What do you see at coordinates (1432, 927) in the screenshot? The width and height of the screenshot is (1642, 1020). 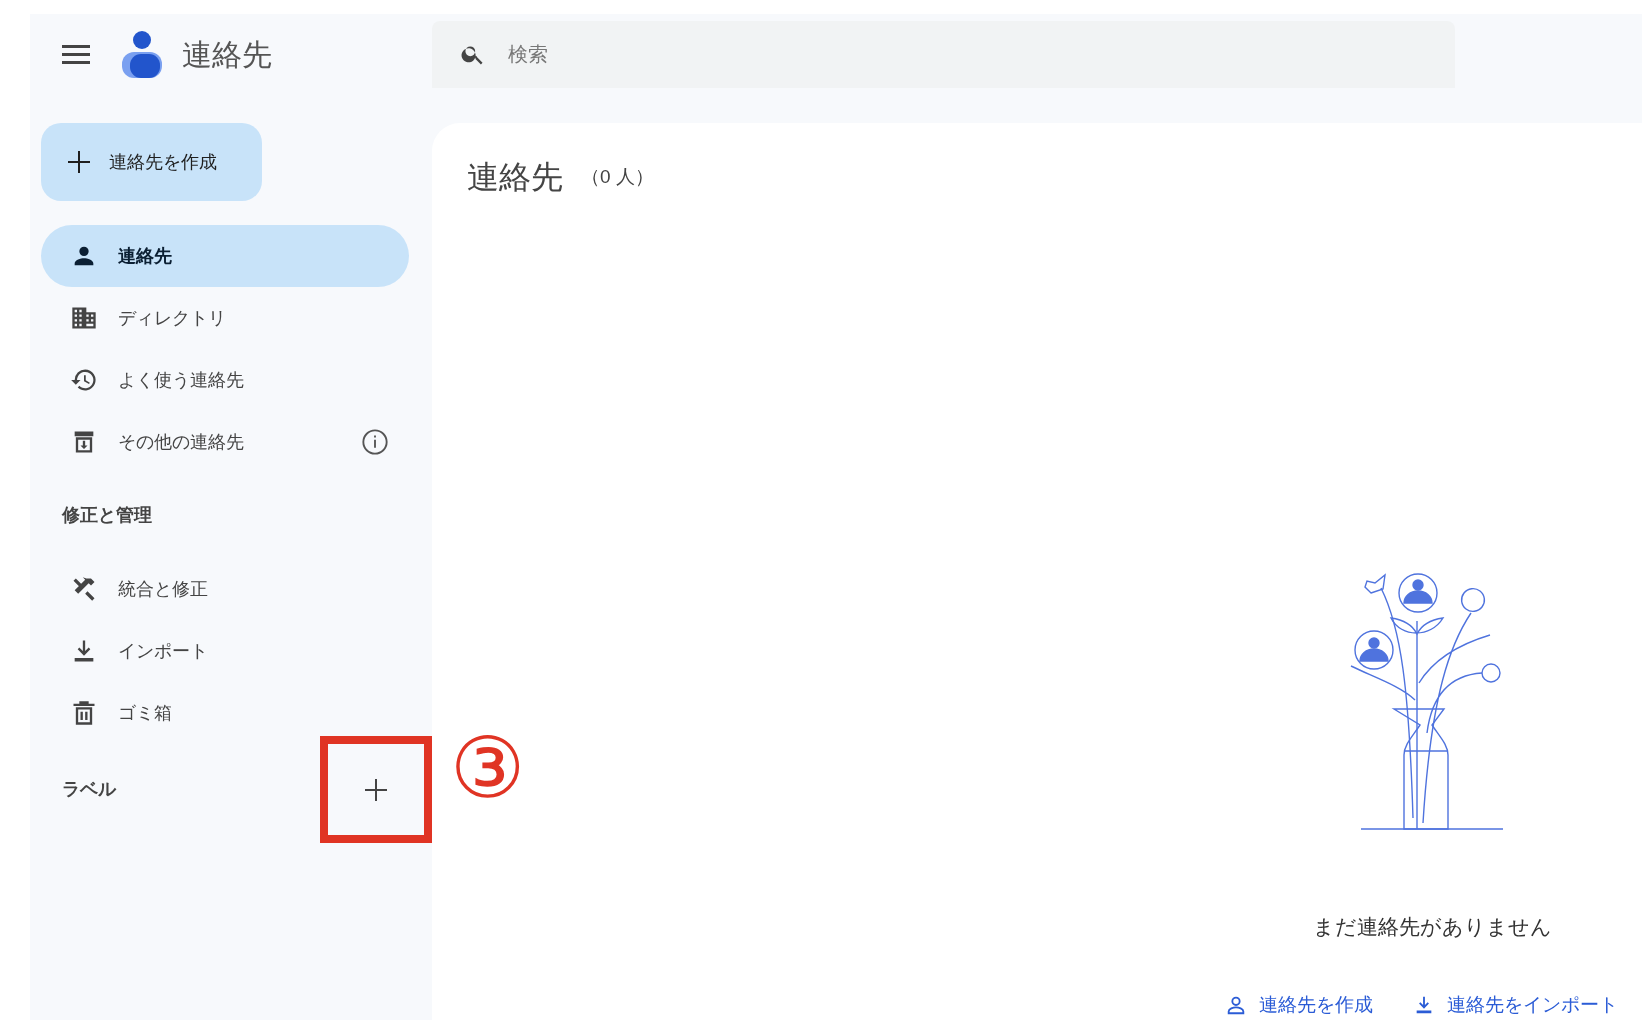 I see `empty-message: まだ連絡先がありません` at bounding box center [1432, 927].